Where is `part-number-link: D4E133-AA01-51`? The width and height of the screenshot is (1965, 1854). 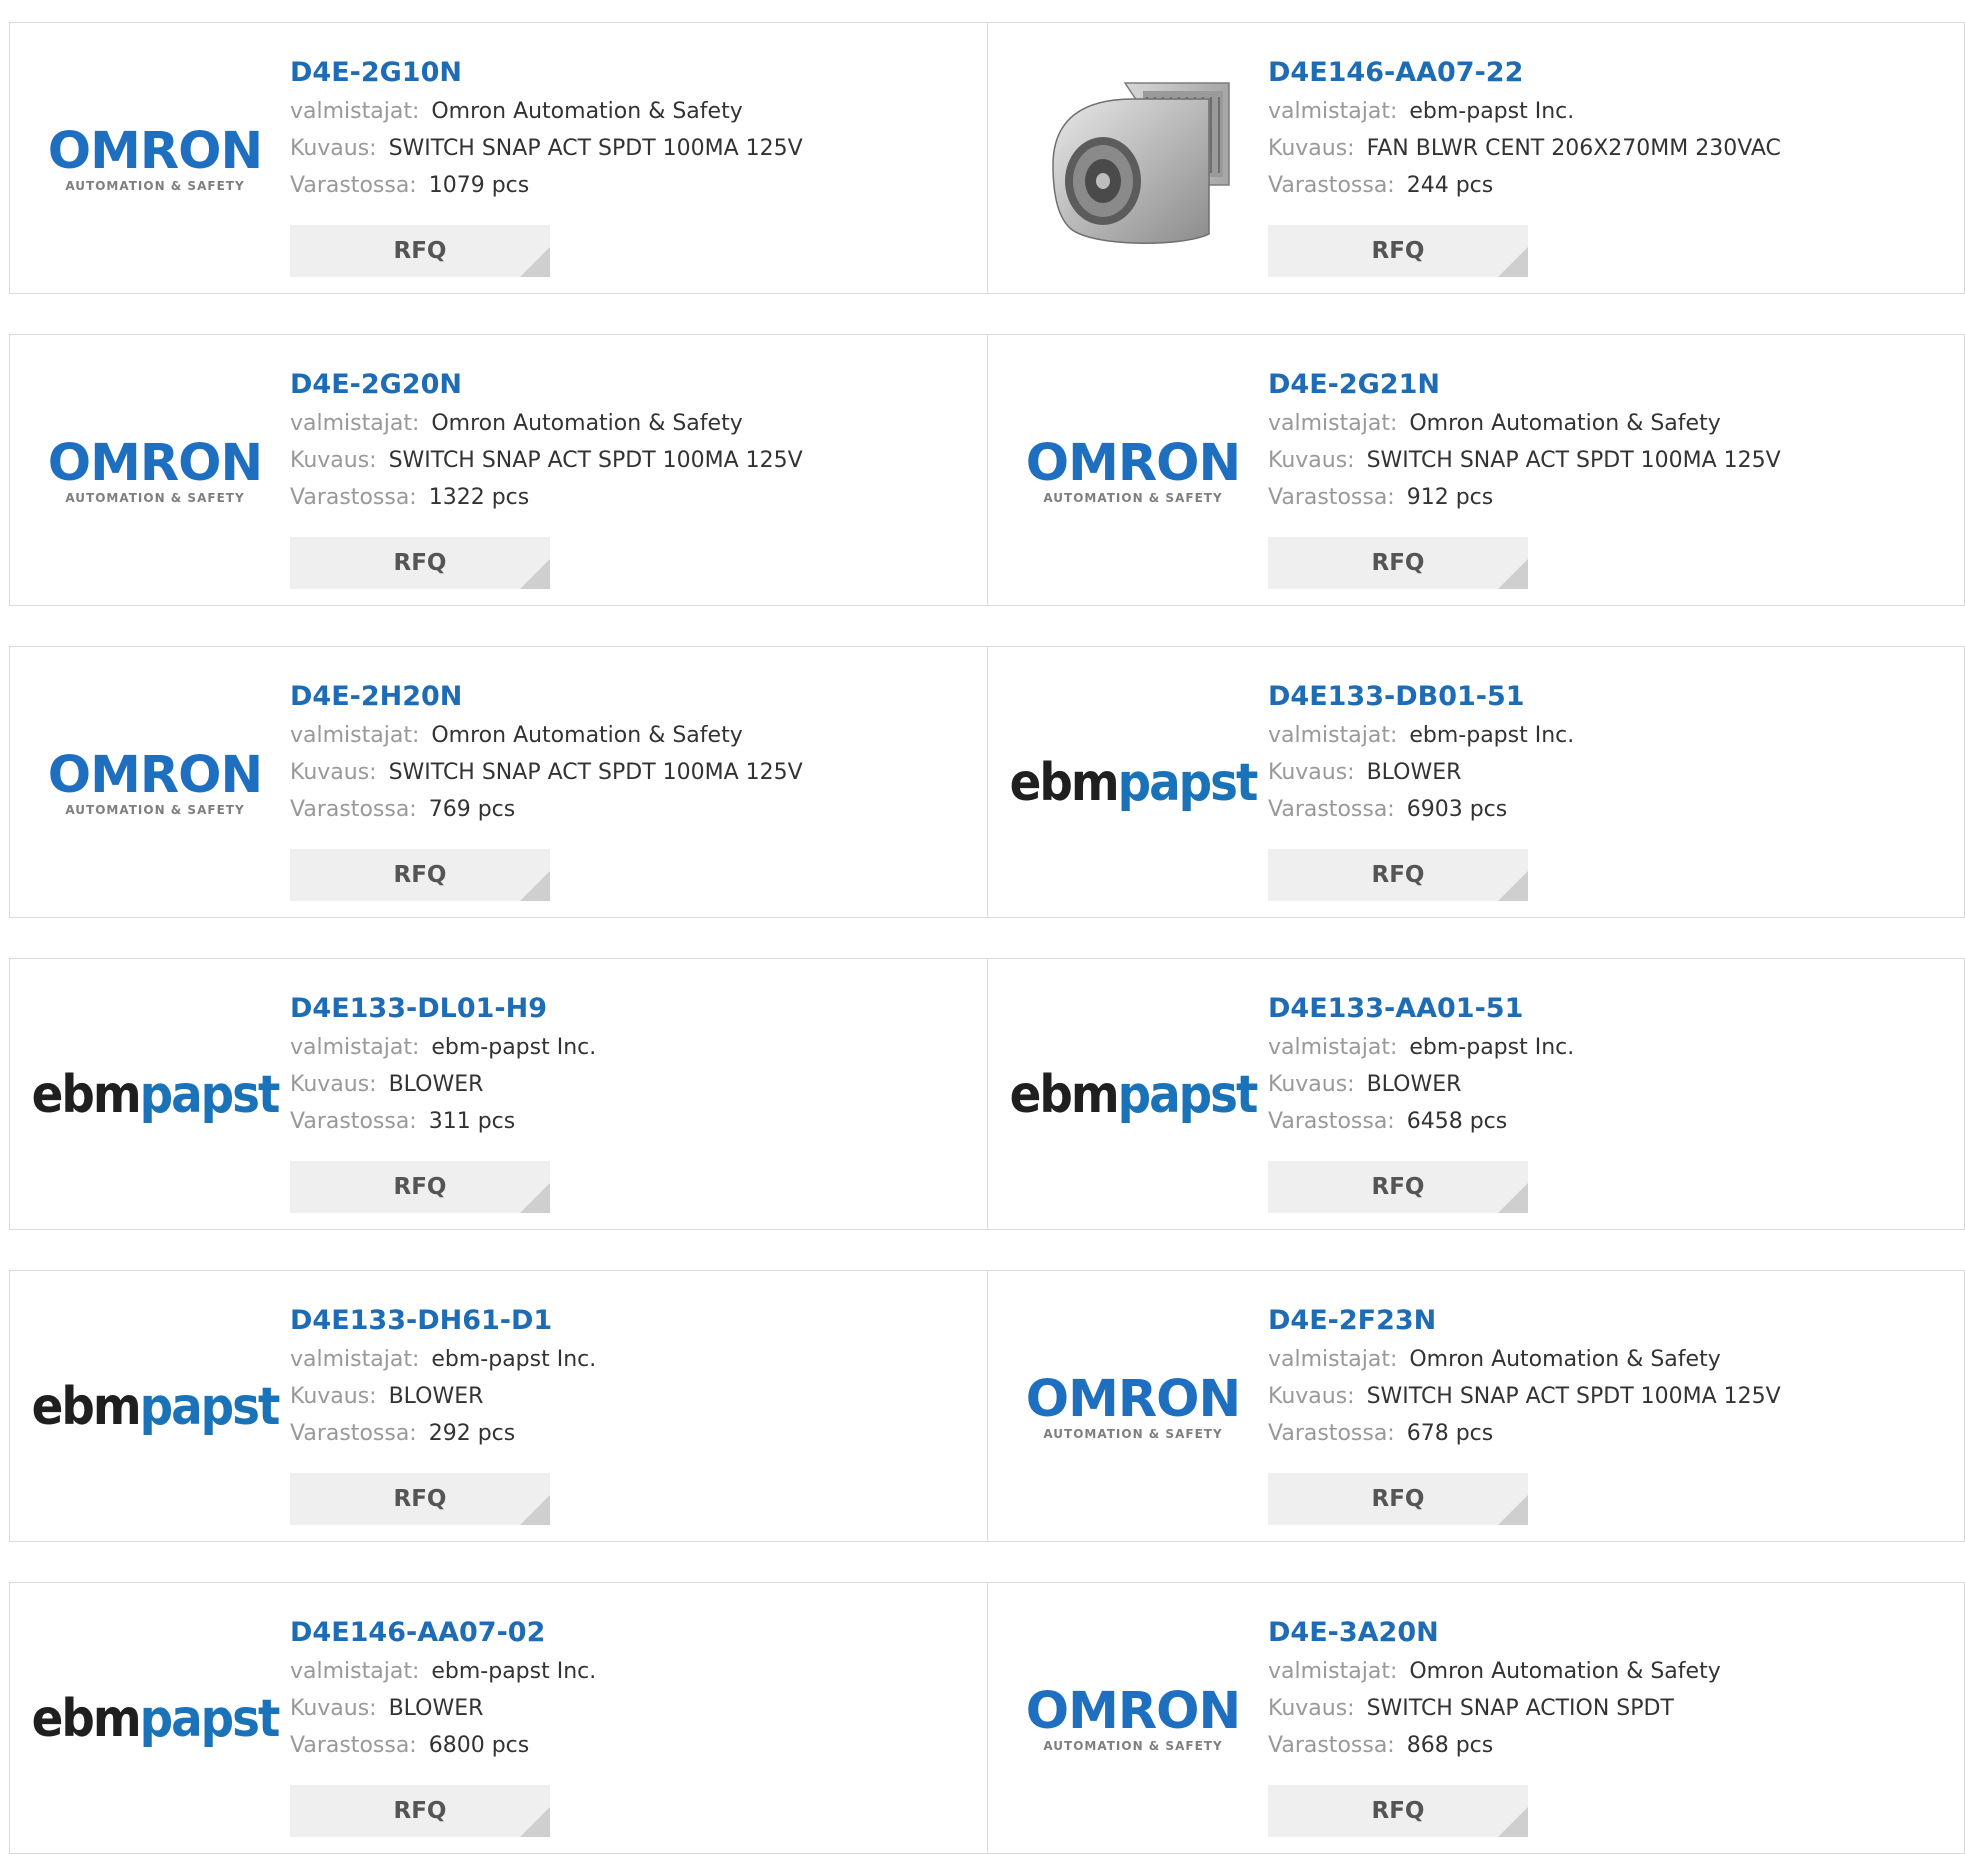
part-number-link: D4E133-AA01-51 is located at coordinates (1611, 1009).